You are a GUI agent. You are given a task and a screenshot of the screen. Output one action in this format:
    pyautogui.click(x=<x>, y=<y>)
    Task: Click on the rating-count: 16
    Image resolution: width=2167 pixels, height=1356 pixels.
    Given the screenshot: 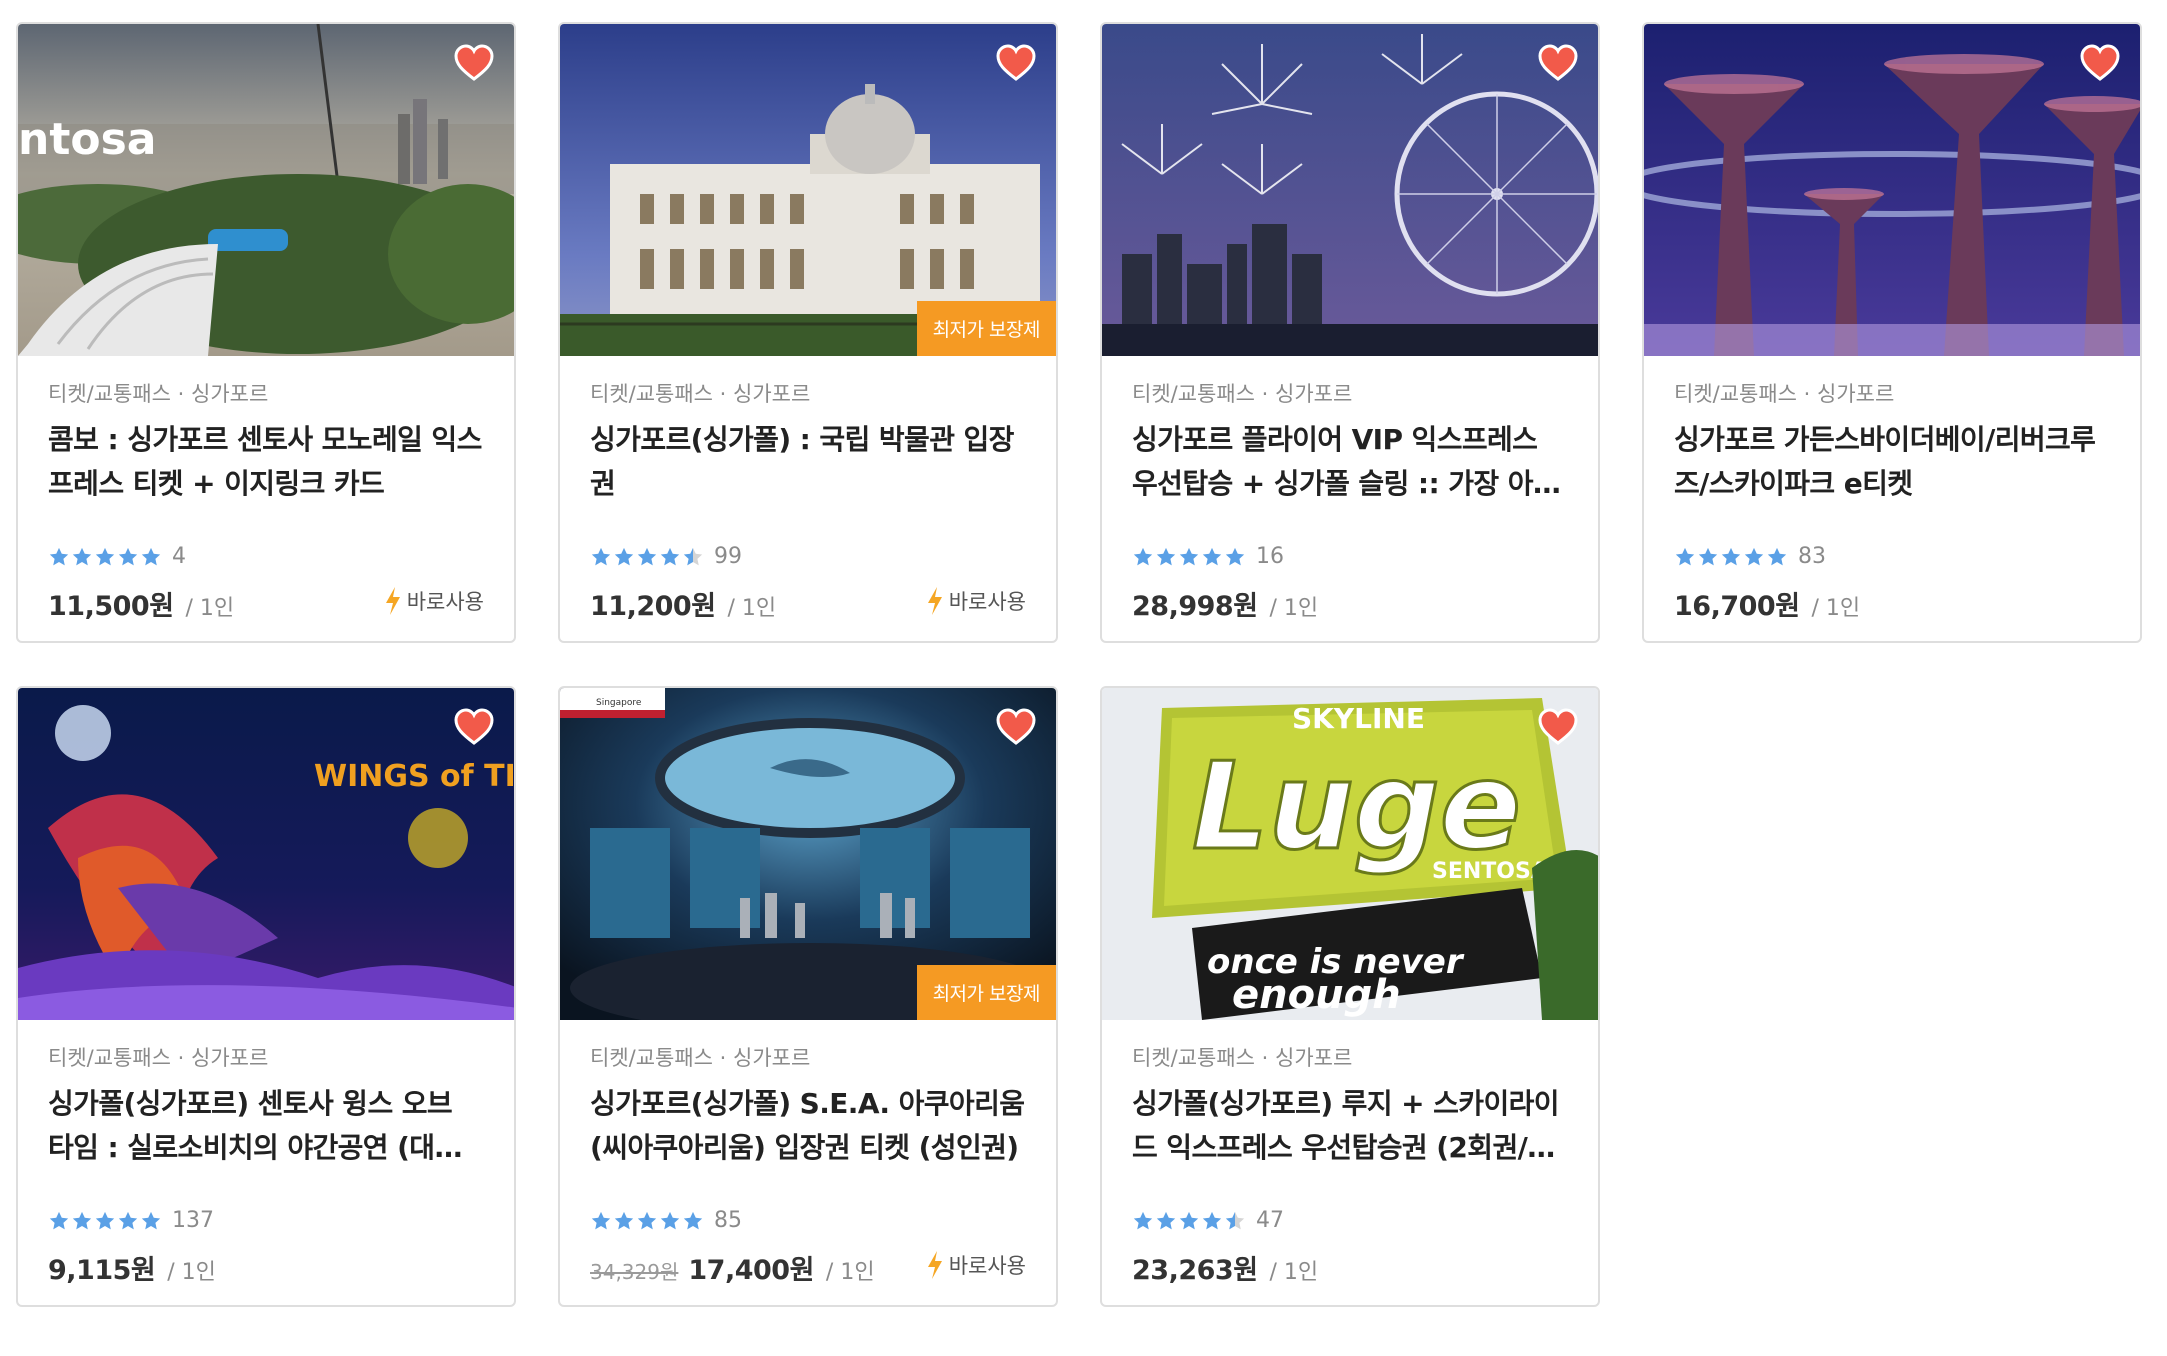 What is the action you would take?
    pyautogui.click(x=1270, y=556)
    